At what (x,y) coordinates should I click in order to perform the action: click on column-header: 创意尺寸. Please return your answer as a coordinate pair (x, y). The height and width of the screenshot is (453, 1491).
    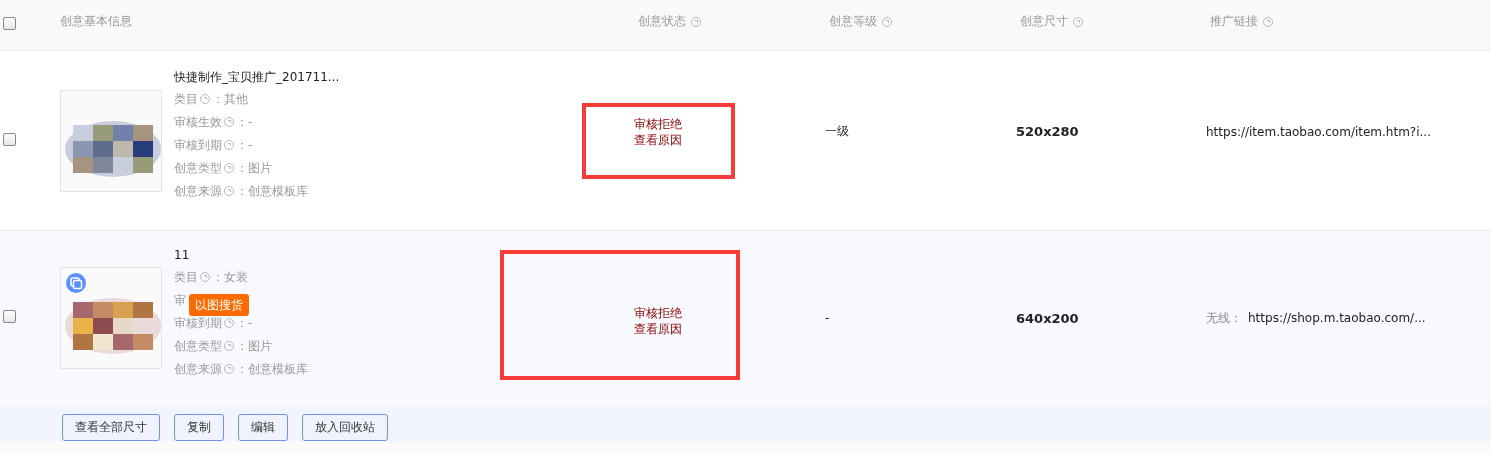
    Looking at the image, I should click on (1044, 21).